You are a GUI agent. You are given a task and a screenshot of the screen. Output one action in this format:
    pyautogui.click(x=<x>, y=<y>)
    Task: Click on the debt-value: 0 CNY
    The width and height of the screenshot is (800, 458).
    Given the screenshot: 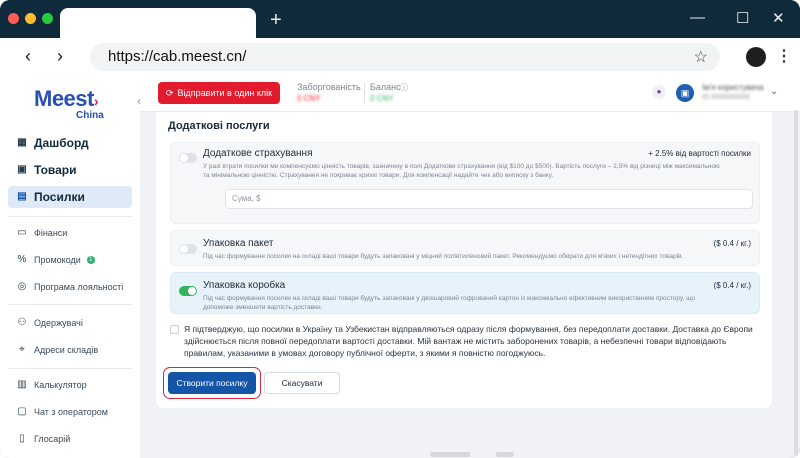 What is the action you would take?
    pyautogui.click(x=309, y=98)
    